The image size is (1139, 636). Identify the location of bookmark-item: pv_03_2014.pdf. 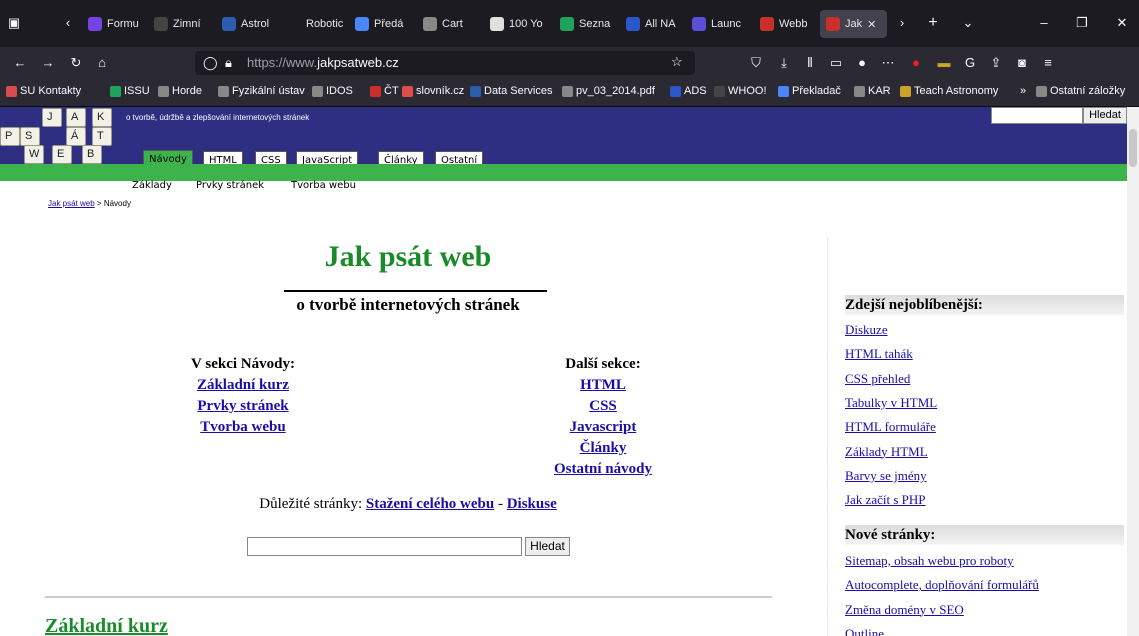
(608, 91).